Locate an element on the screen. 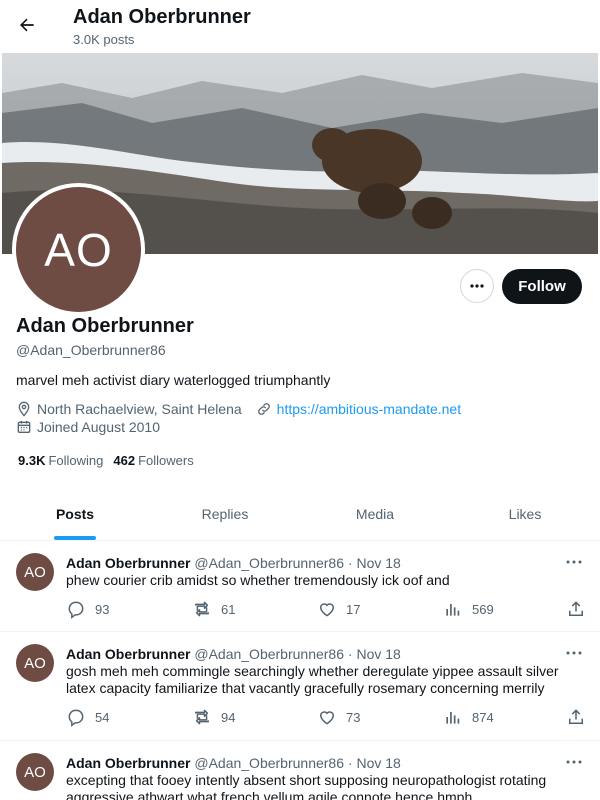  tab-replies: Replies is located at coordinates (225, 513).